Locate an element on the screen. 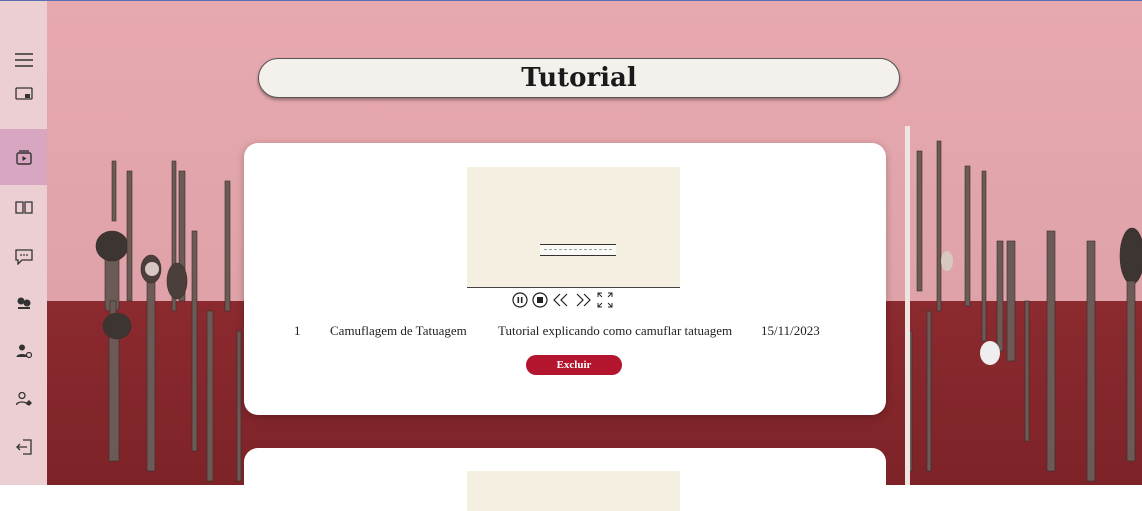  menu-icon is located at coordinates (23, 60).